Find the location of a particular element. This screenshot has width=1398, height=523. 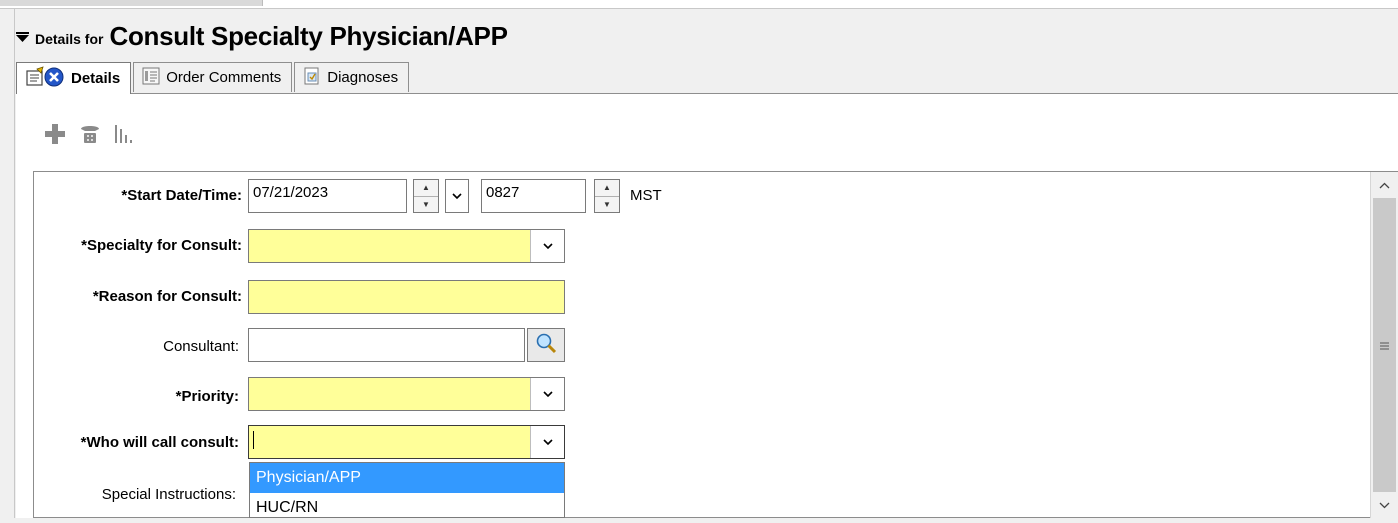

text-cursor is located at coordinates (253, 440).